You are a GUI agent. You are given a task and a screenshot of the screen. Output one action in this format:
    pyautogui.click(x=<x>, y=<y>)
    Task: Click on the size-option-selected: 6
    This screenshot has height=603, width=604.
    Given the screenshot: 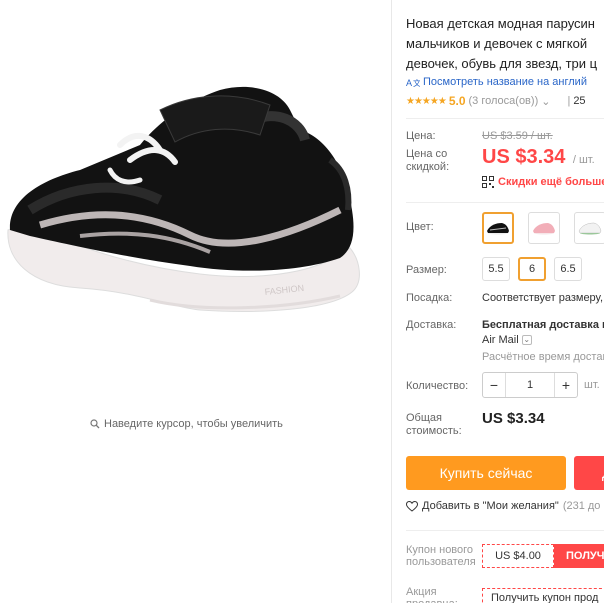 What is the action you would take?
    pyautogui.click(x=532, y=269)
    